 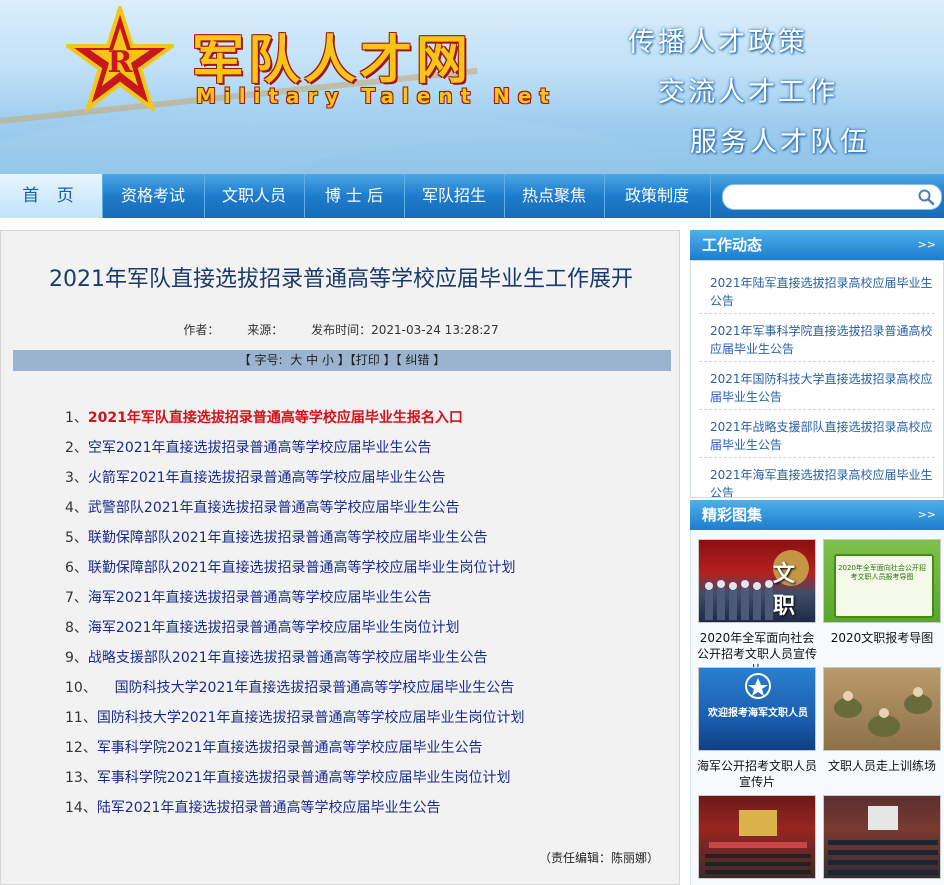 What do you see at coordinates (927, 245) in the screenshot?
I see `news-more-link: >>` at bounding box center [927, 245].